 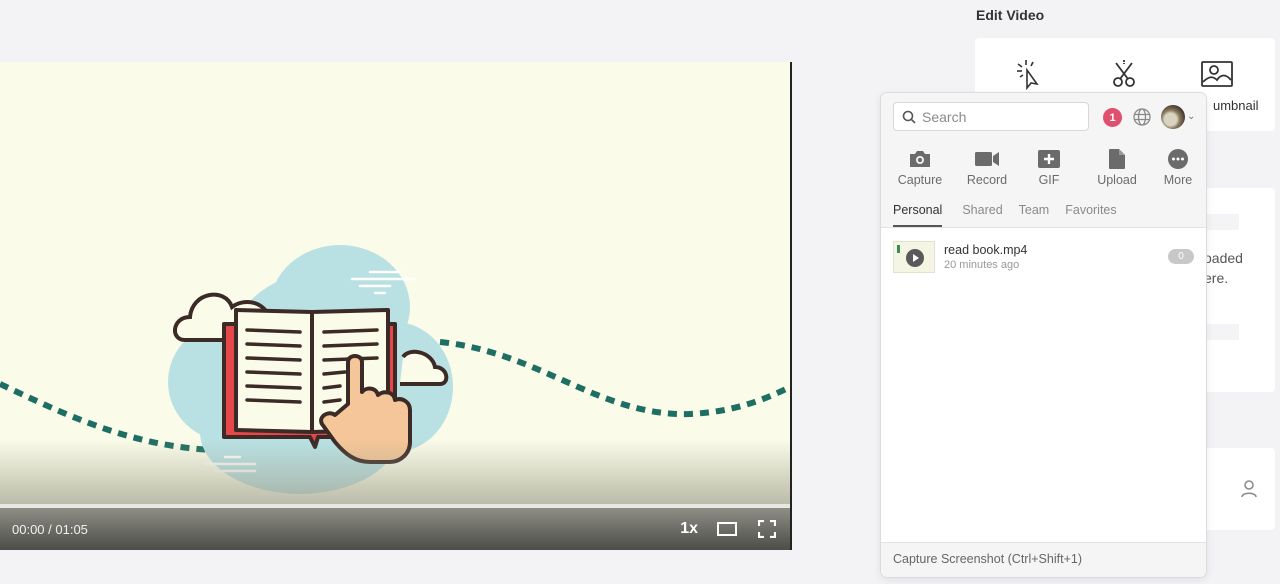 What do you see at coordinates (920, 180) in the screenshot?
I see `capture-label: Capture` at bounding box center [920, 180].